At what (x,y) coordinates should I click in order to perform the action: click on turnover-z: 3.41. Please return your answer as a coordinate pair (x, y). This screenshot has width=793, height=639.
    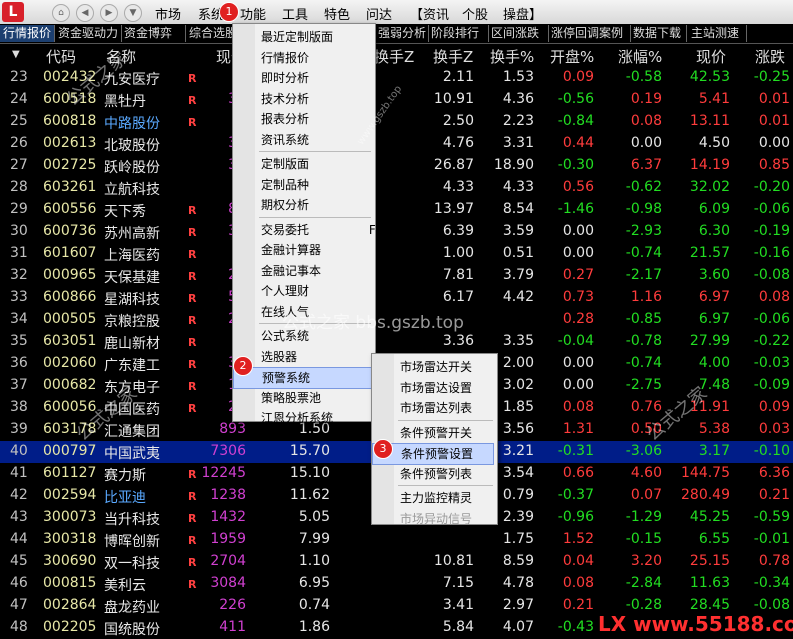
    Looking at the image, I should click on (458, 605).